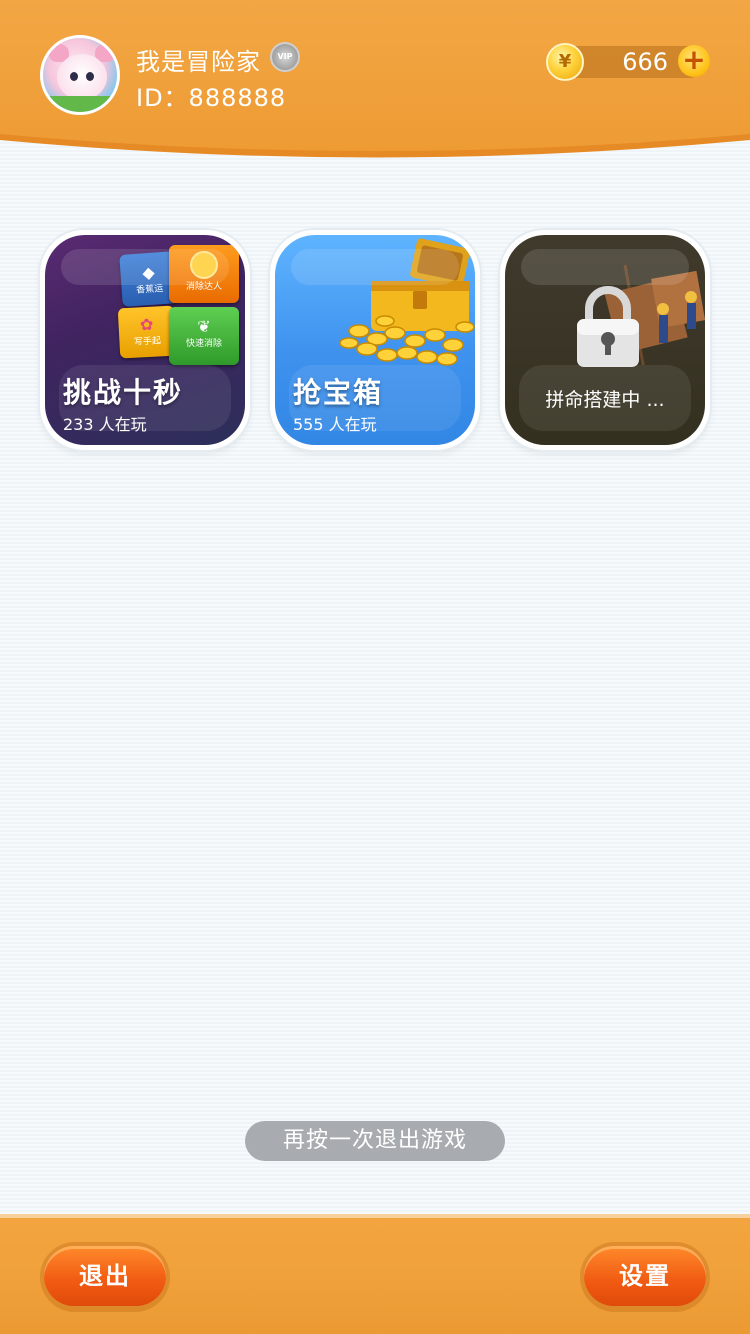 Image resolution: width=750 pixels, height=1334 pixels. Describe the element at coordinates (90, 76) in the screenshot. I see `avatar-eye-right` at that location.